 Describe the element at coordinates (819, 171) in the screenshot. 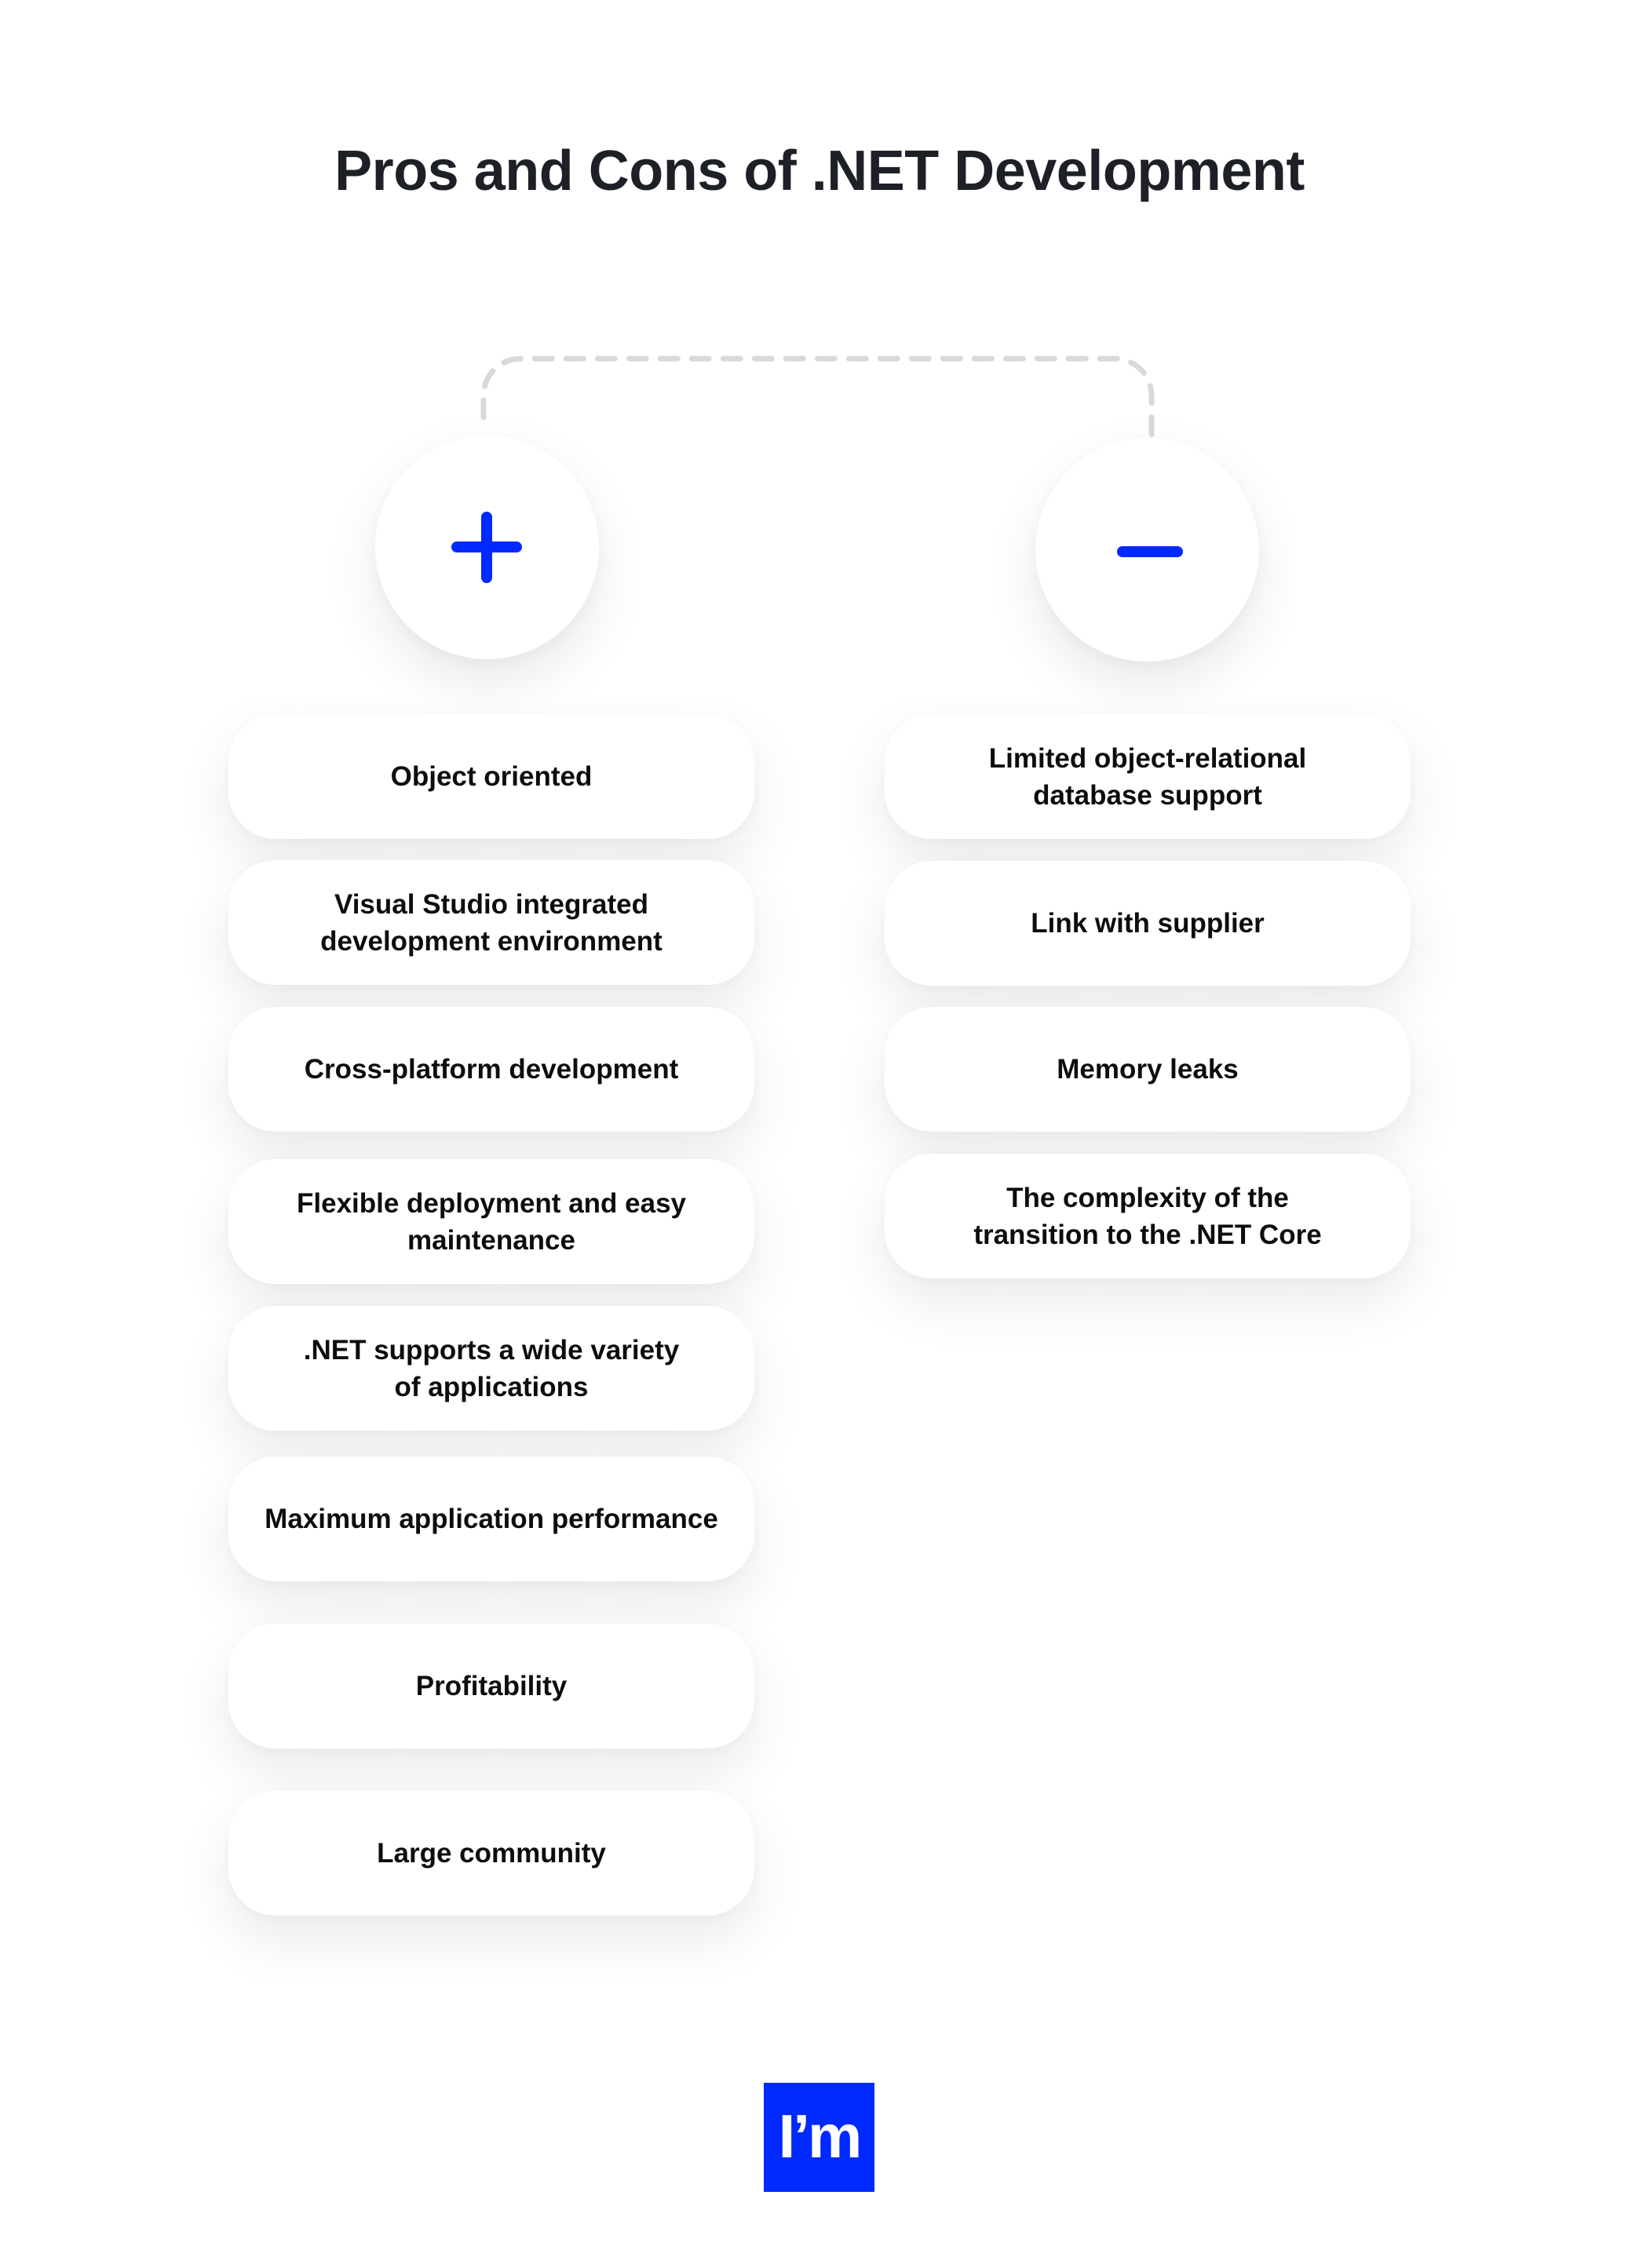

I see `page-title: Pros and Cons of .NET Development` at that location.